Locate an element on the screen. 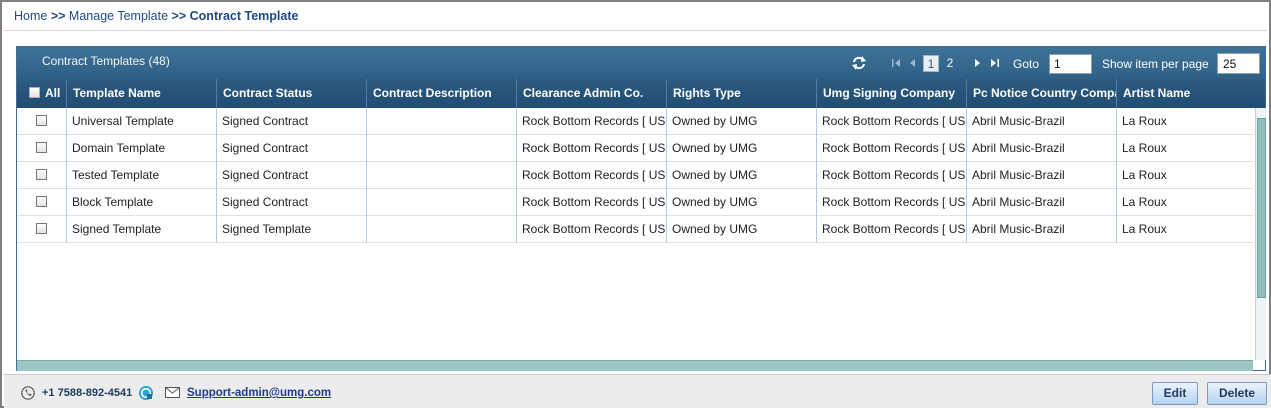 The width and height of the screenshot is (1271, 408). vertical-scrollbar-thumb is located at coordinates (1261, 208).